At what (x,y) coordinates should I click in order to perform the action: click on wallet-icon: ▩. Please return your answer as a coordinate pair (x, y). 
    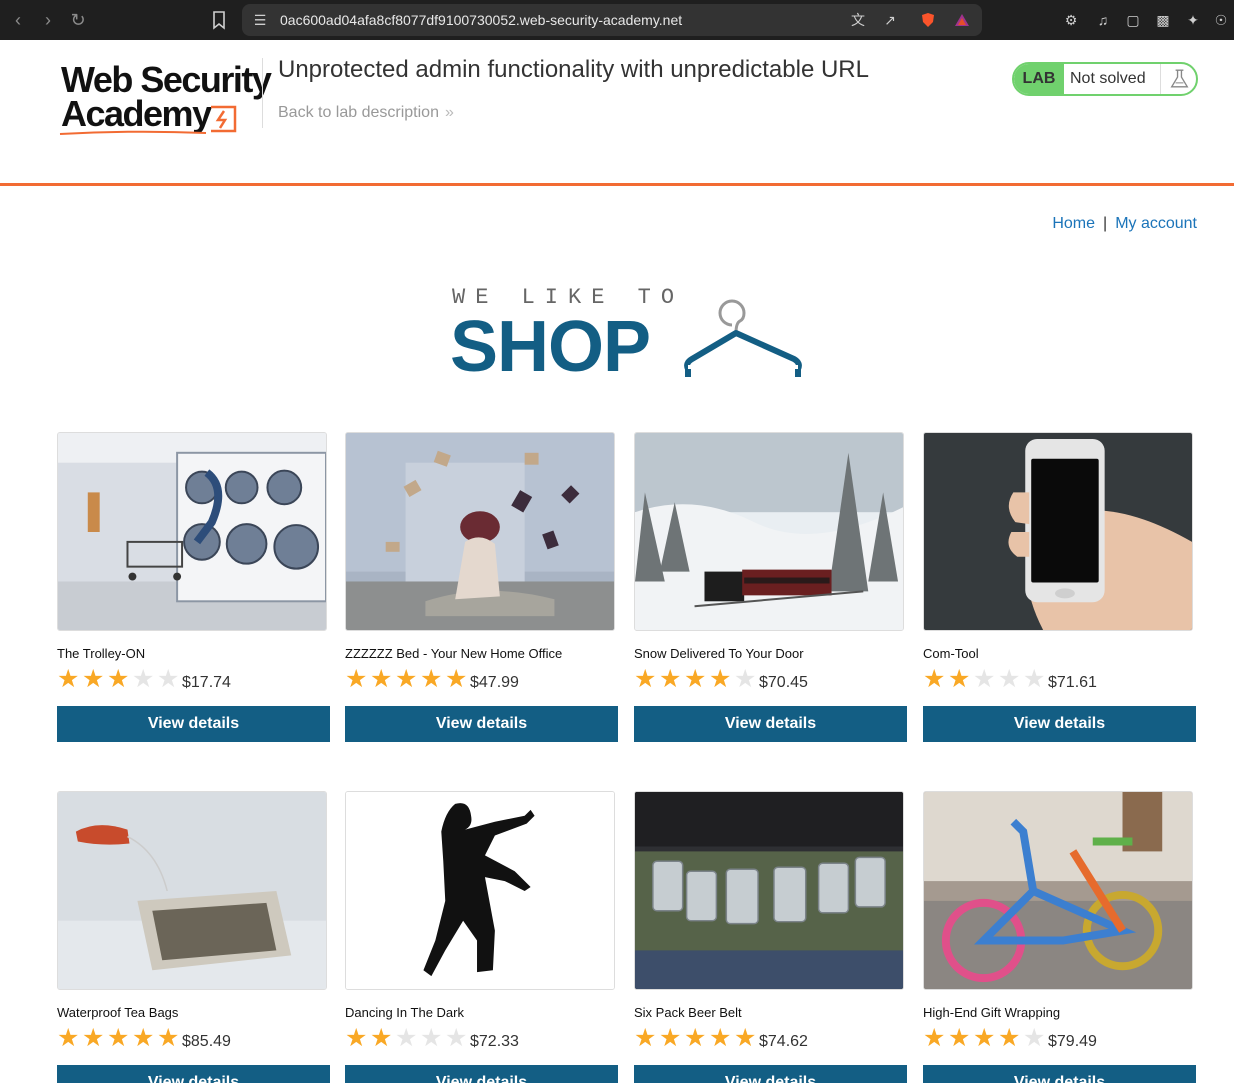
    Looking at the image, I should click on (1163, 20).